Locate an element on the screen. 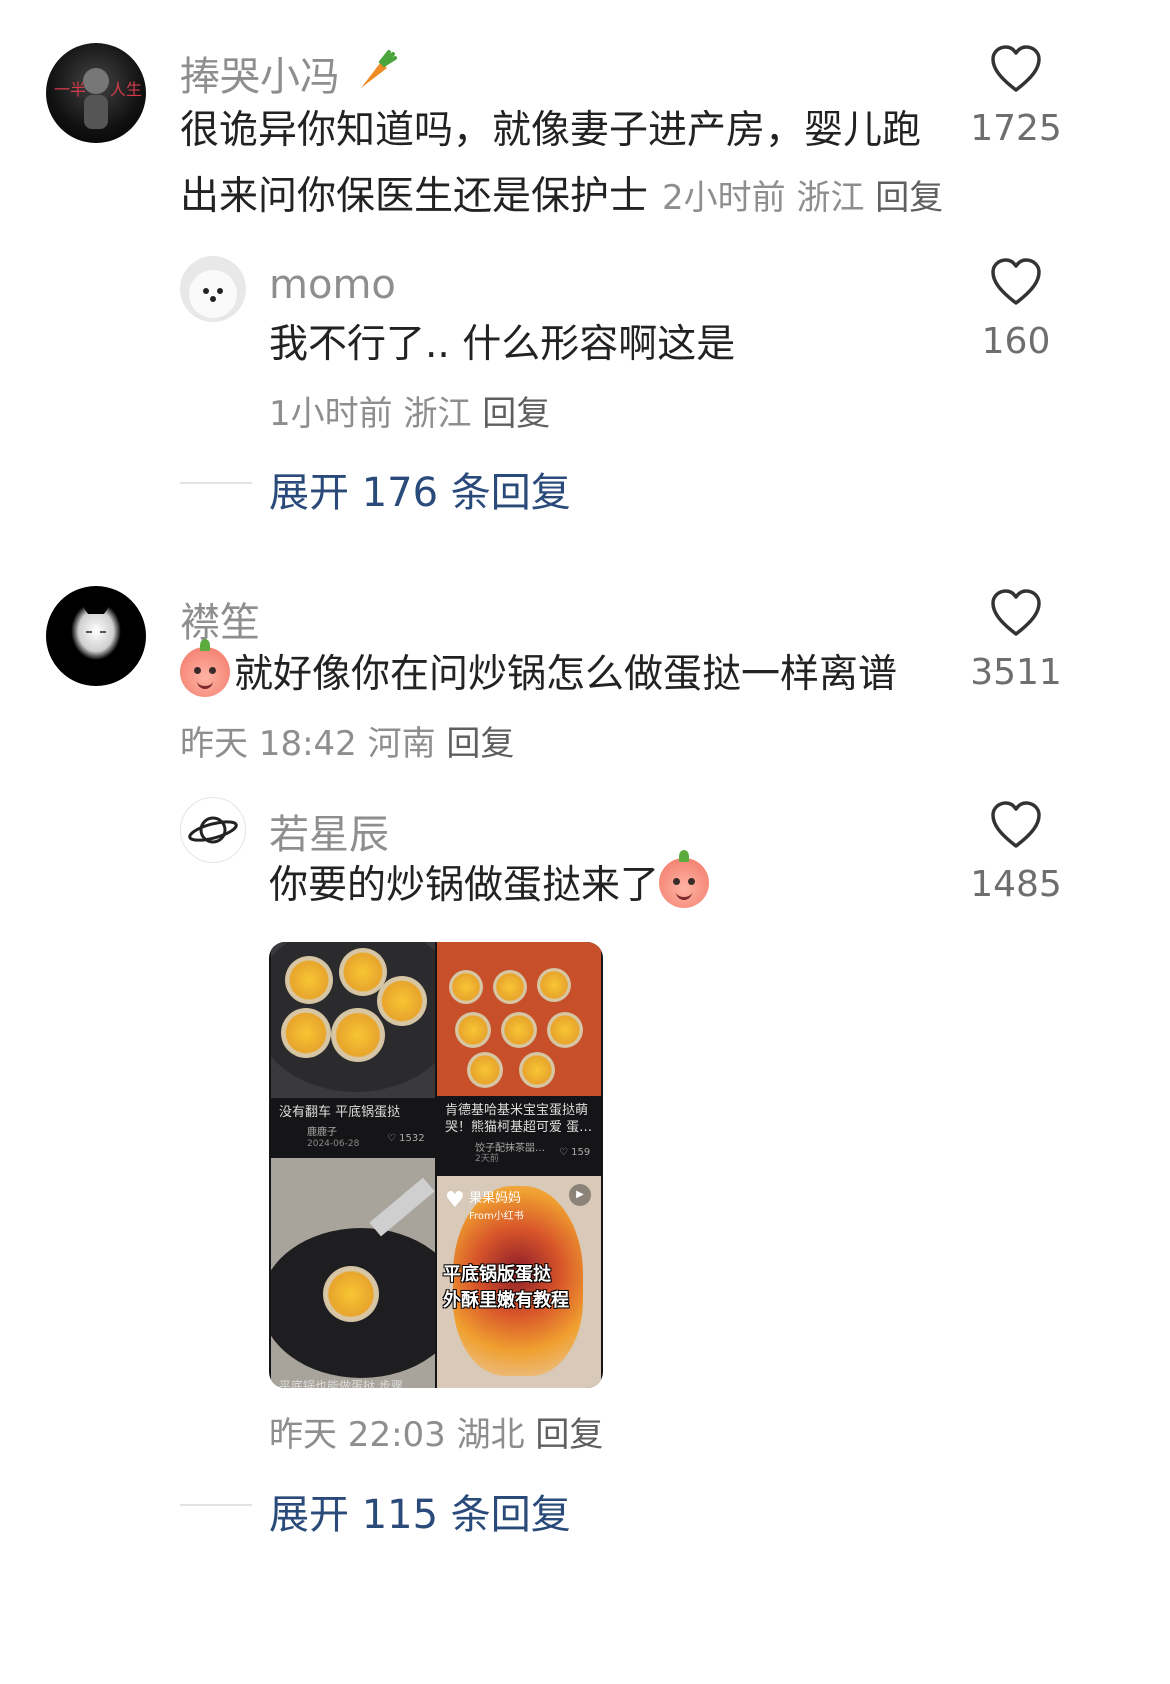 The image size is (1170, 1684). tile-badge: 果果妈妈 is located at coordinates (495, 1198).